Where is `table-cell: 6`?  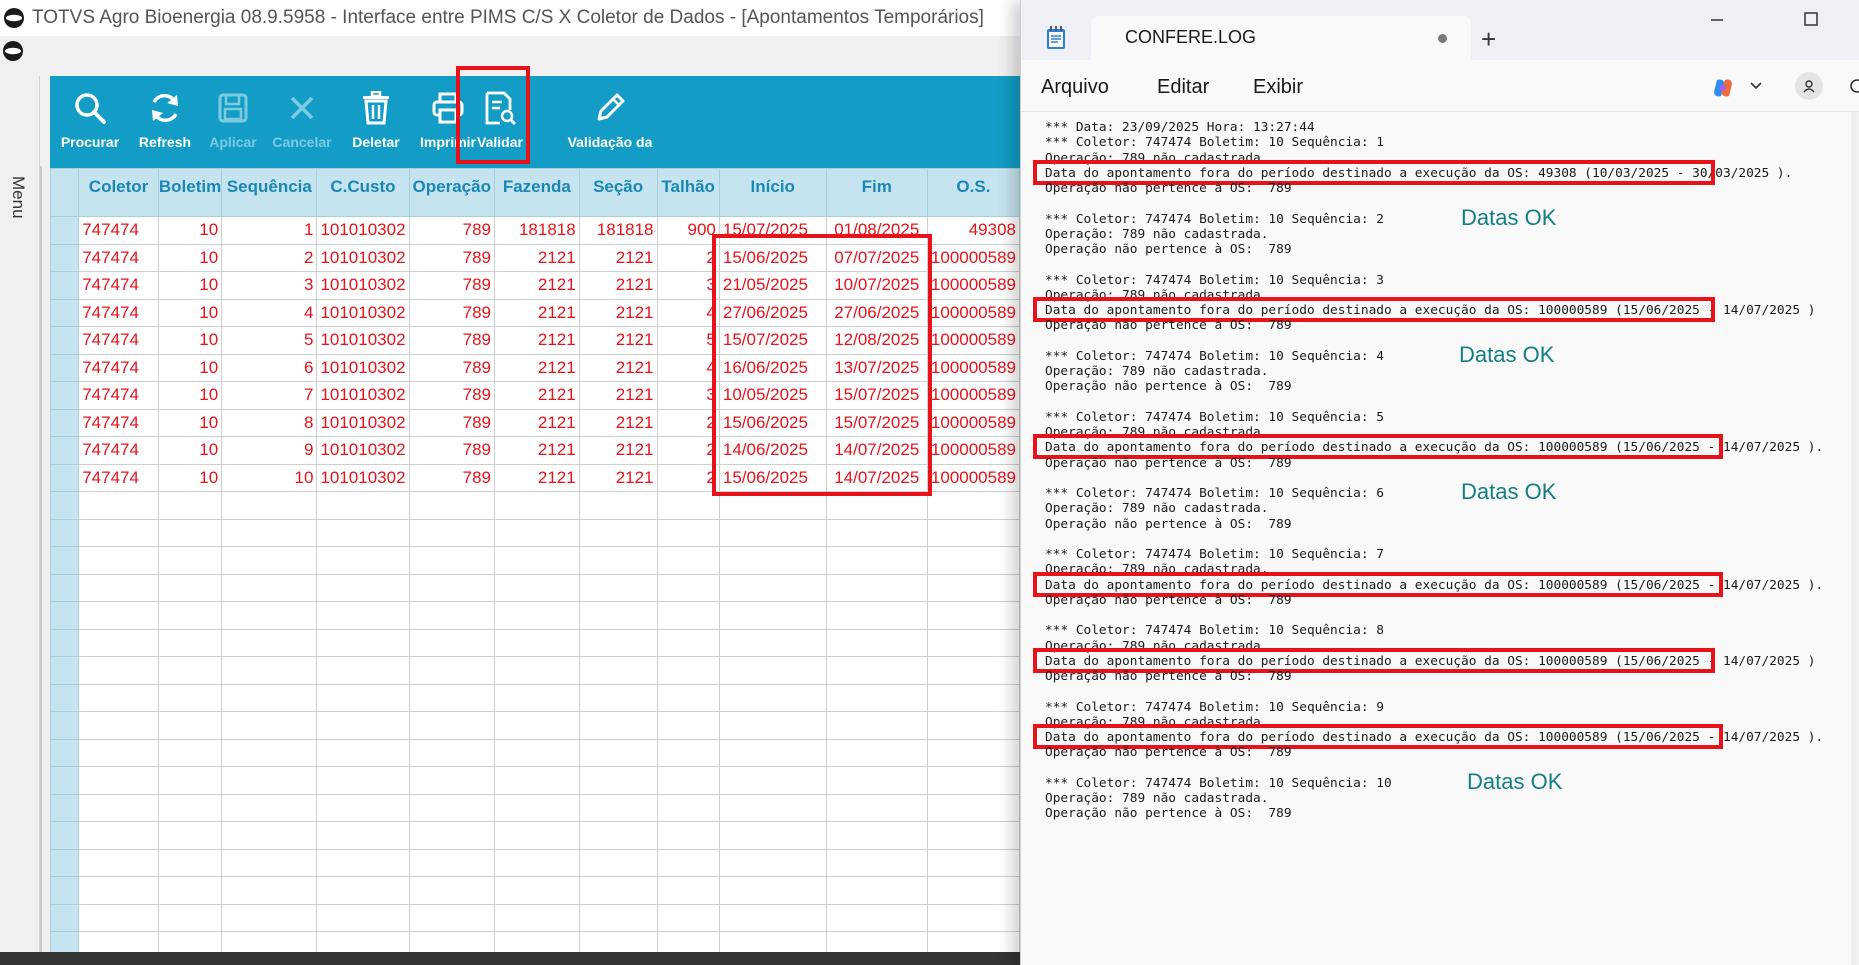 table-cell: 6 is located at coordinates (269, 367).